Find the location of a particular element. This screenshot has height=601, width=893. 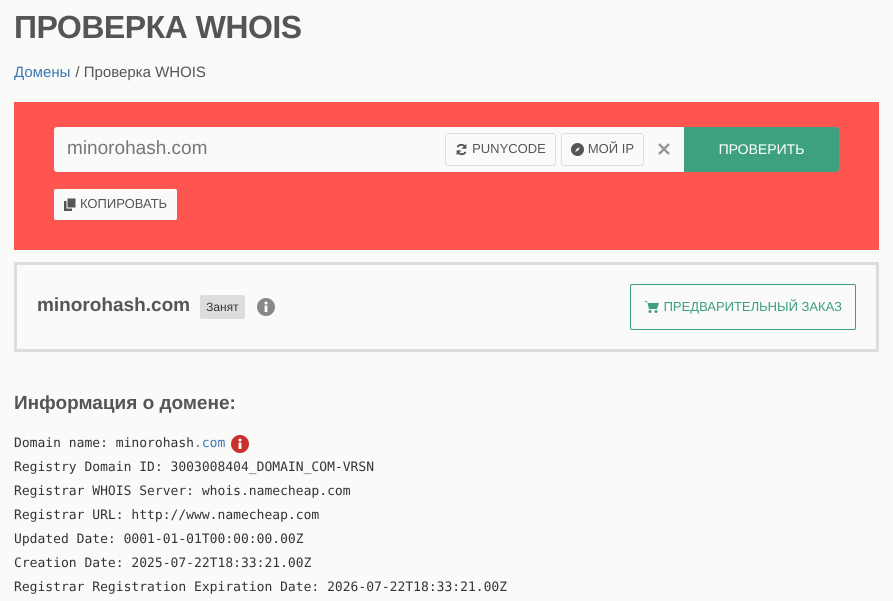

copy-icon is located at coordinates (70, 204).